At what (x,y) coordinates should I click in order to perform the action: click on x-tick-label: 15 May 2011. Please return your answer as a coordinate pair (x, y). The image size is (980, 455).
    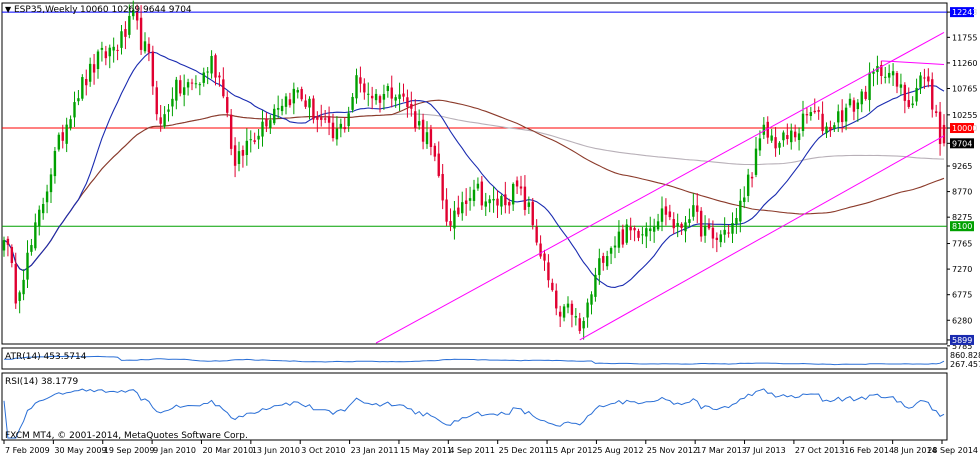
    Looking at the image, I should click on (426, 450).